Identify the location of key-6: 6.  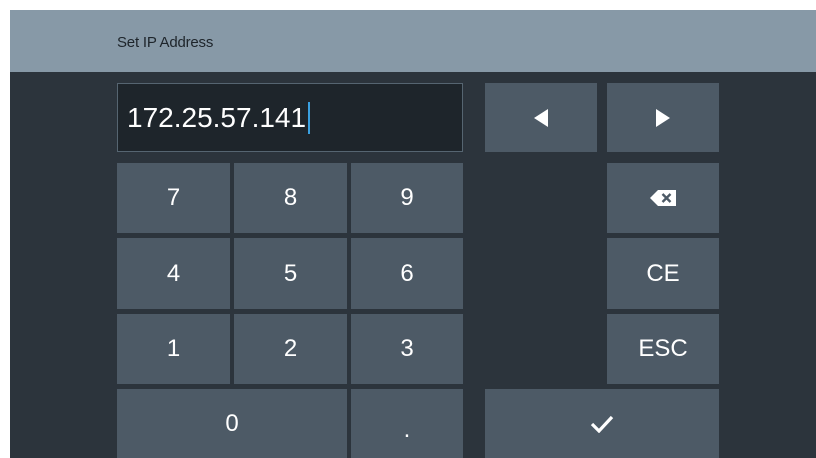
(407, 273).